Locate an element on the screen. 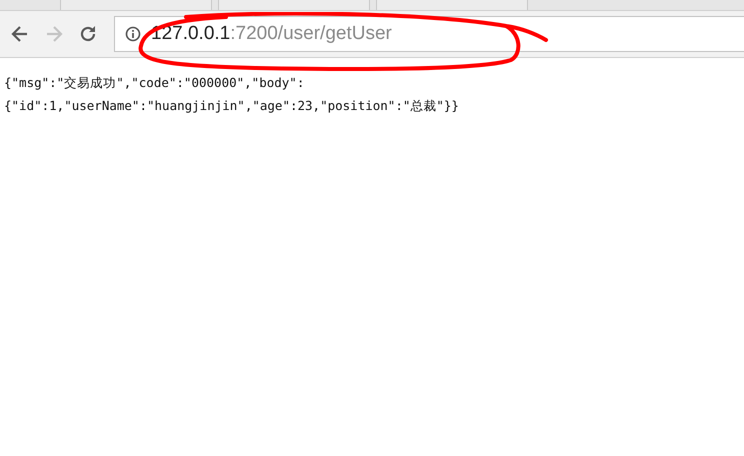  address-bar: 127.0.0.1:7200/user/getUser is located at coordinates (429, 34).